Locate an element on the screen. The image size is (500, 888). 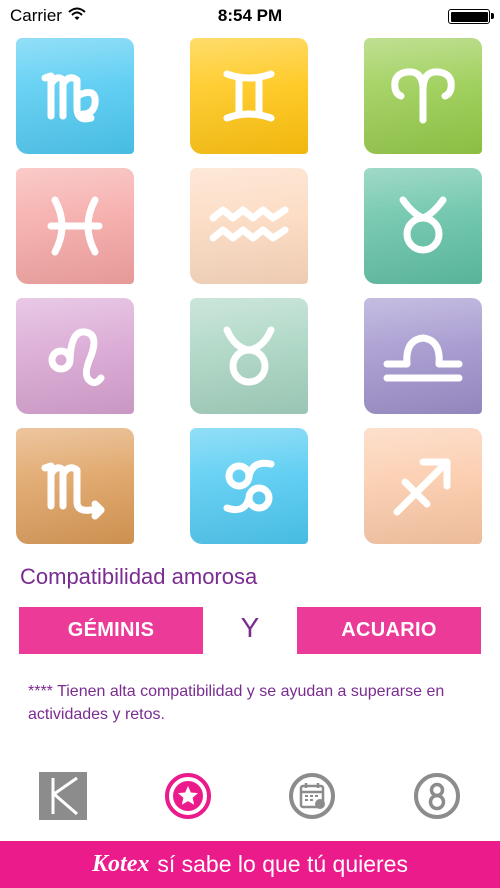
sign-tile-virgo is located at coordinates (75, 96).